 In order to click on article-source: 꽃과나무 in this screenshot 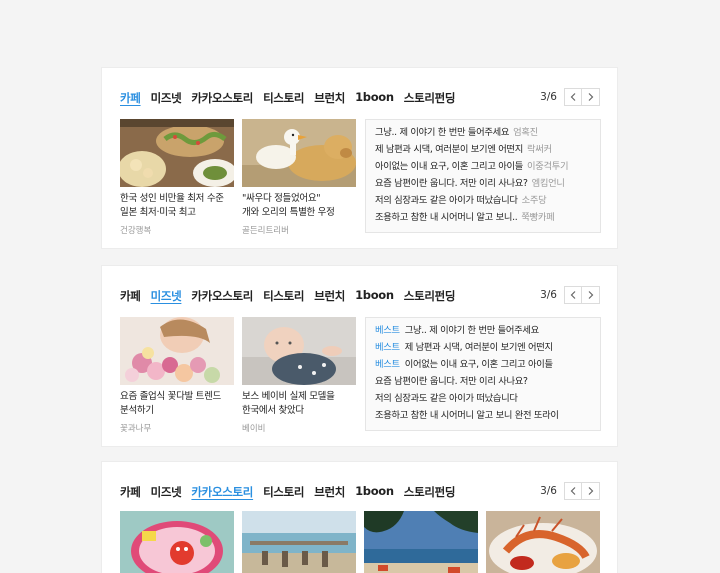, I will do `click(136, 429)`.